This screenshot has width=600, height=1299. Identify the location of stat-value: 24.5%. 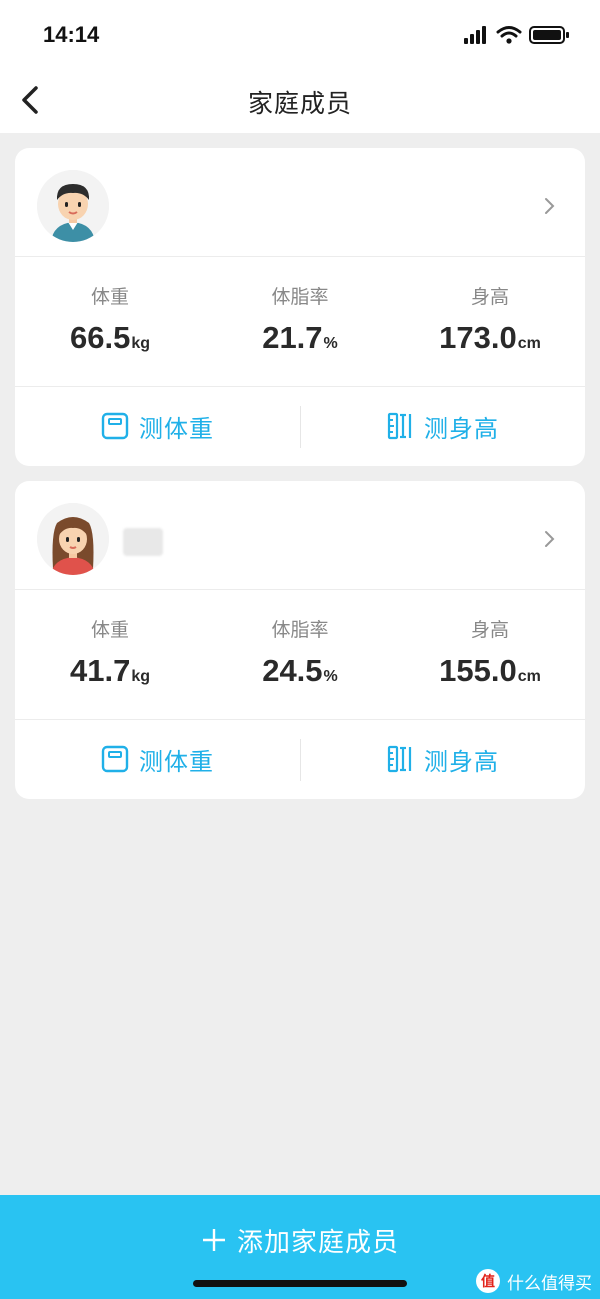
(300, 671).